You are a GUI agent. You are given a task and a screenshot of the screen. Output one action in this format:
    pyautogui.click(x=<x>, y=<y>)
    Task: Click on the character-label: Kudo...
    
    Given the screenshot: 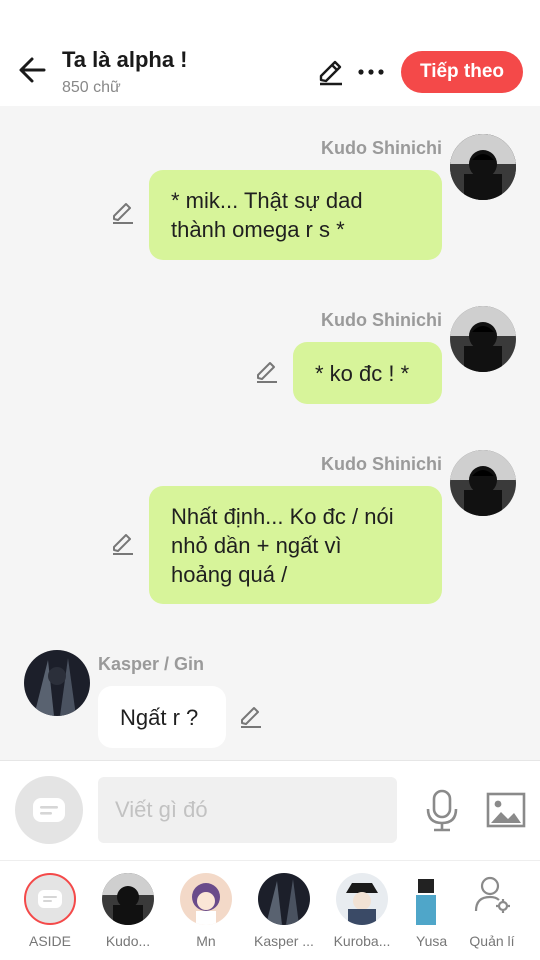 What is the action you would take?
    pyautogui.click(x=128, y=941)
    